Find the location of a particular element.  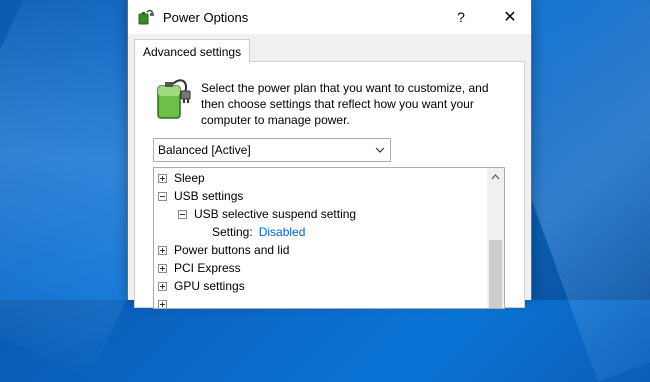

tree-item-label: GPU settings is located at coordinates (209, 286).